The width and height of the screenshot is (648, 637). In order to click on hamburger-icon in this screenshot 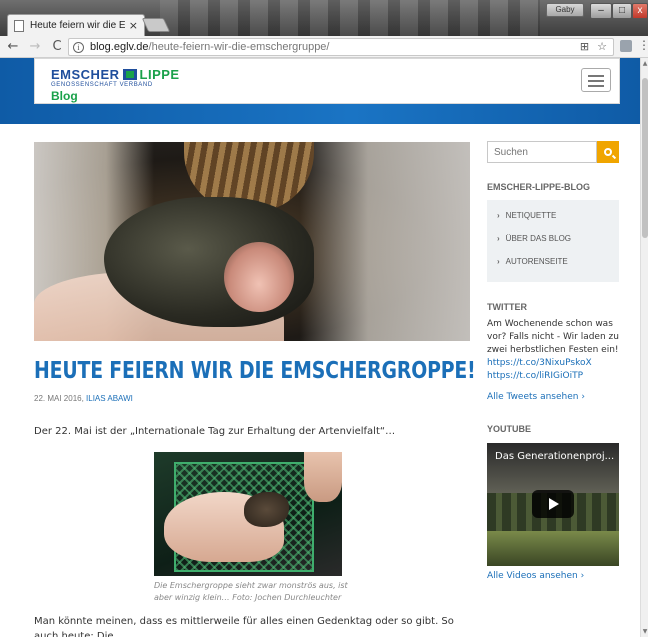, I will do `click(596, 80)`.